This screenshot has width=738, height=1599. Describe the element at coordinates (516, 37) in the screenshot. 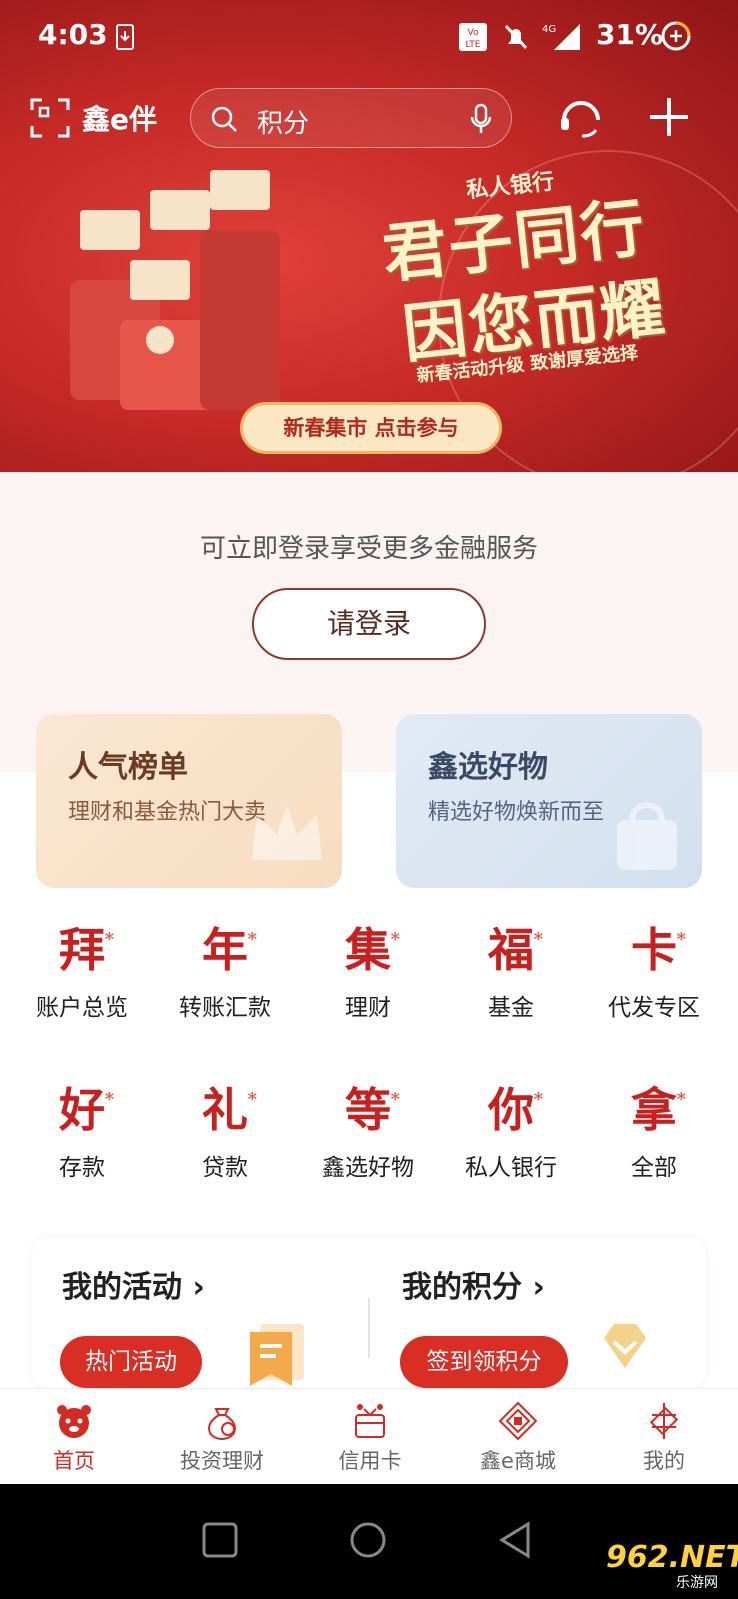

I see `mute-bell-icon` at that location.